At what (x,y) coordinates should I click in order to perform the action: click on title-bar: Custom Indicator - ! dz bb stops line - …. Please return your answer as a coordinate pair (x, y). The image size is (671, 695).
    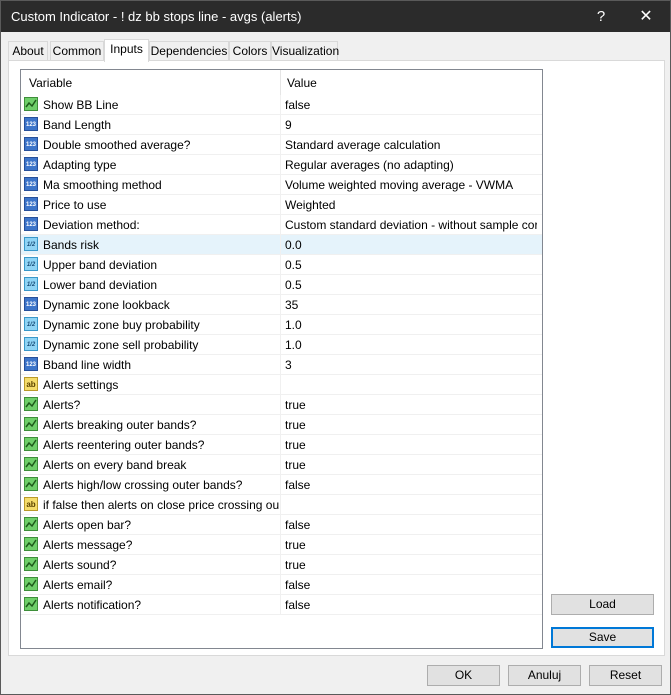
    Looking at the image, I should click on (335, 16).